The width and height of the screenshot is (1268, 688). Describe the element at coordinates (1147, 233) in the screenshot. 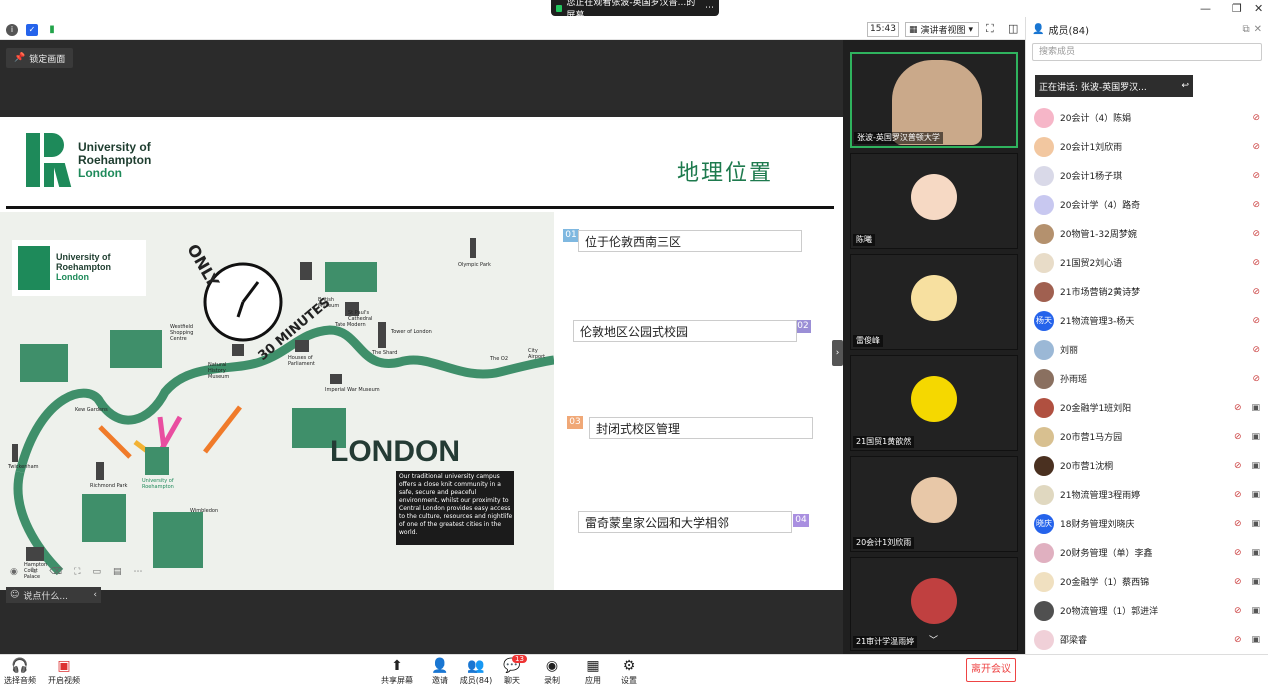

I see `member-row: 20物管1-32周梦婉 ⊘` at that location.